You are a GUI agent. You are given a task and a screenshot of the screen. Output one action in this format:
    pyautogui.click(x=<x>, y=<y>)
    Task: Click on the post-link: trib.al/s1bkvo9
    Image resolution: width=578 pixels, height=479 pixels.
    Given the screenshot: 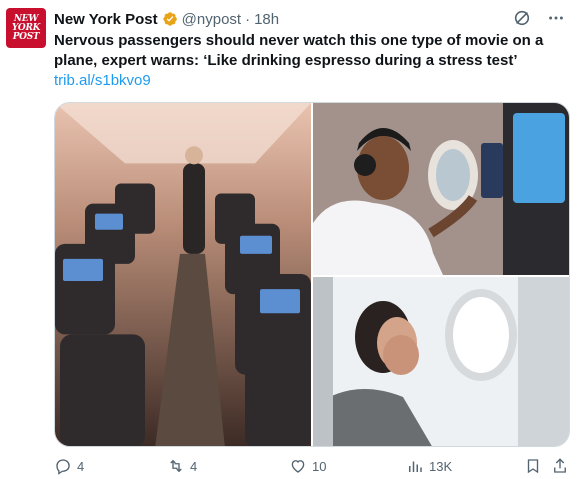 What is the action you would take?
    pyautogui.click(x=102, y=81)
    